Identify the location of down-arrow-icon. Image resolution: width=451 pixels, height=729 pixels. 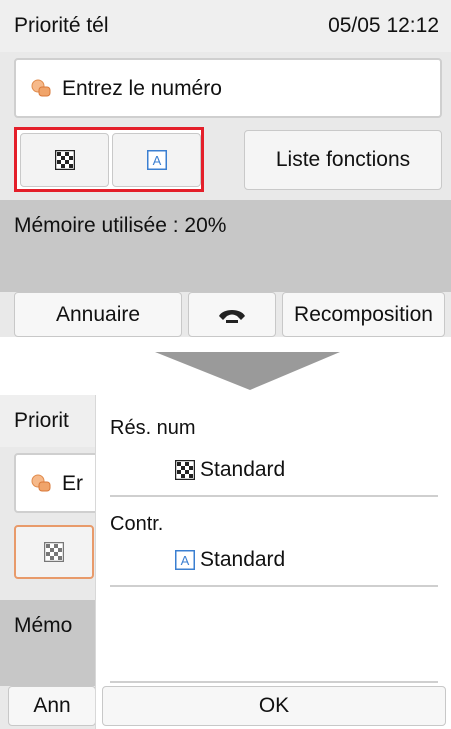
(247, 371).